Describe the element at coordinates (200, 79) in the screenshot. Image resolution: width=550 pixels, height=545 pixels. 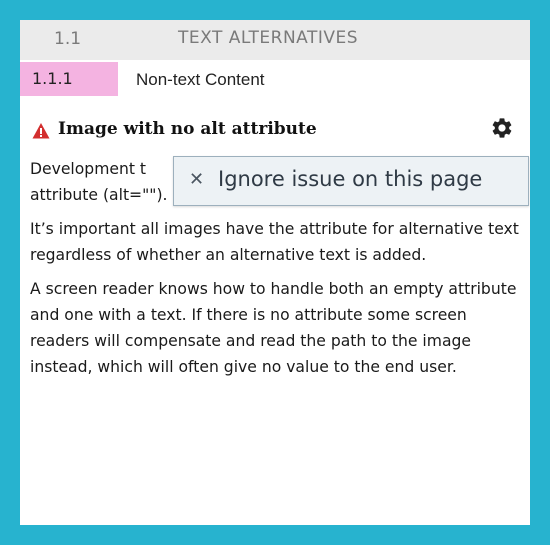
I see `criterion-title: Non-text Content` at that location.